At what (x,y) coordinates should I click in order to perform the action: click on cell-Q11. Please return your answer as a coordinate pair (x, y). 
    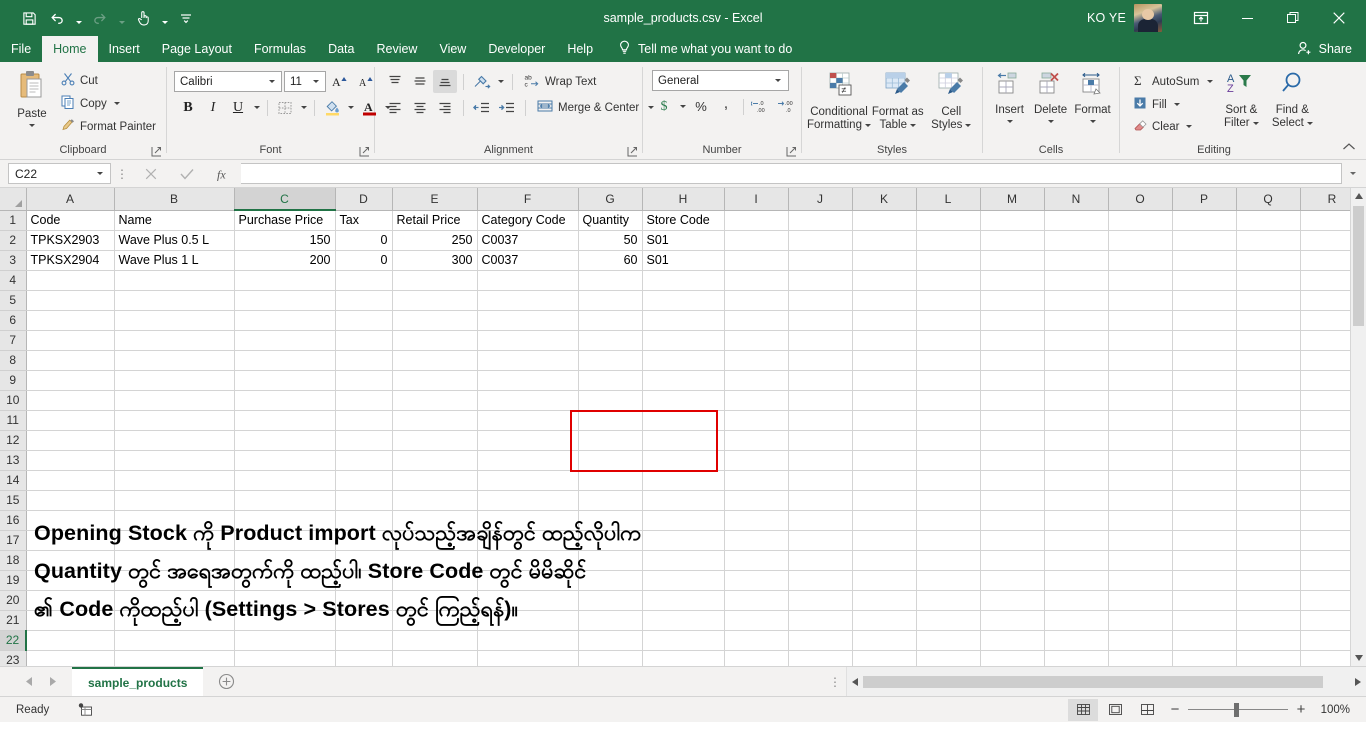
    Looking at the image, I should click on (1268, 420).